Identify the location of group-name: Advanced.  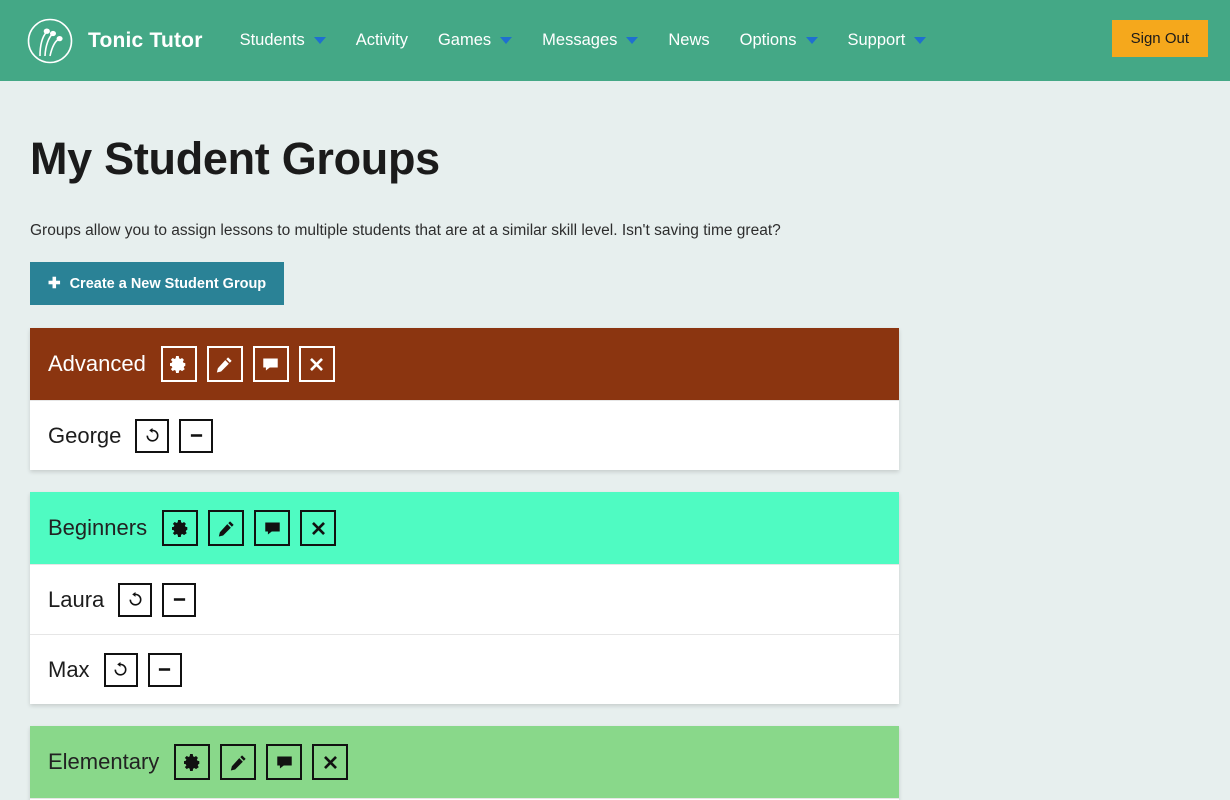
(97, 364).